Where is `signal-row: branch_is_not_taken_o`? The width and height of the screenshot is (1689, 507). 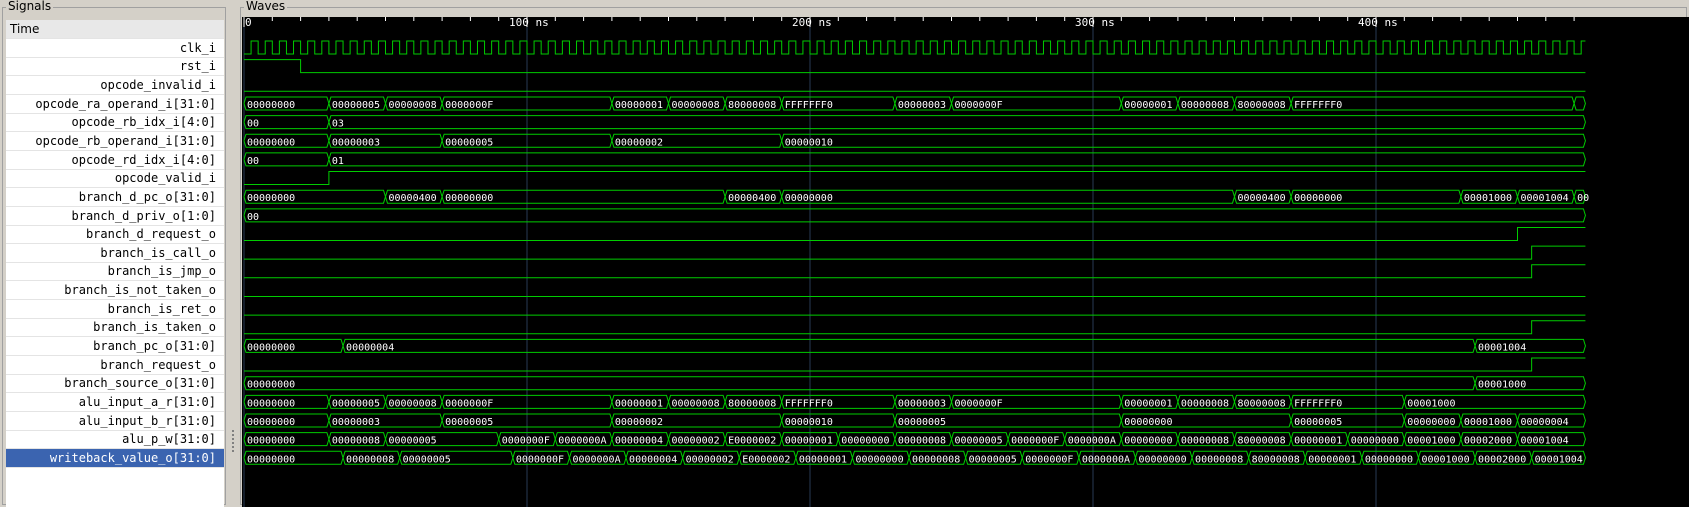 signal-row: branch_is_not_taken_o is located at coordinates (115, 291).